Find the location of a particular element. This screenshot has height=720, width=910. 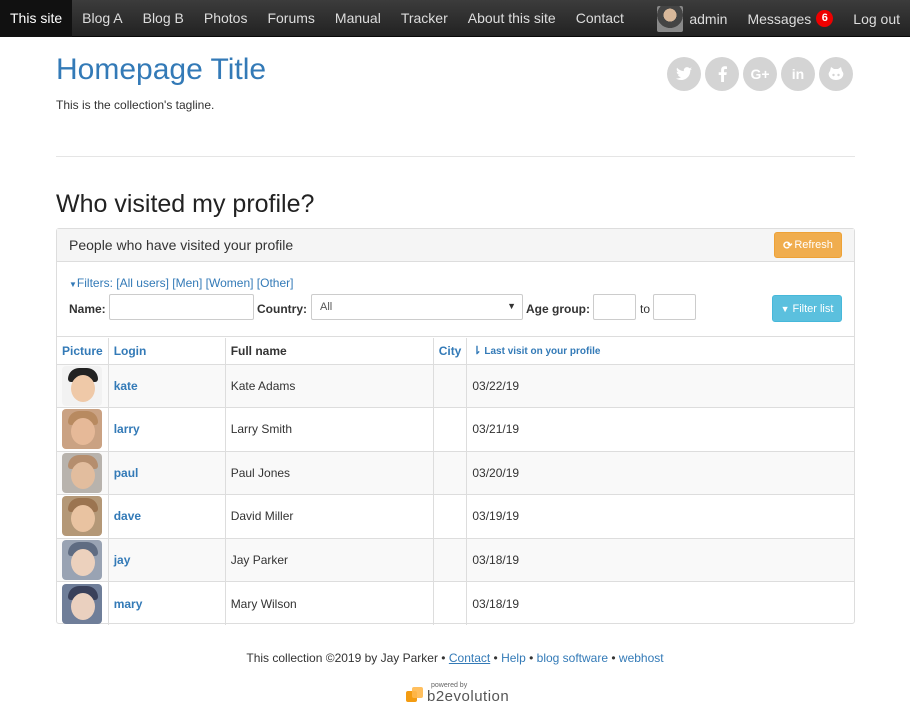

nav-manual: Manual is located at coordinates (358, 18).